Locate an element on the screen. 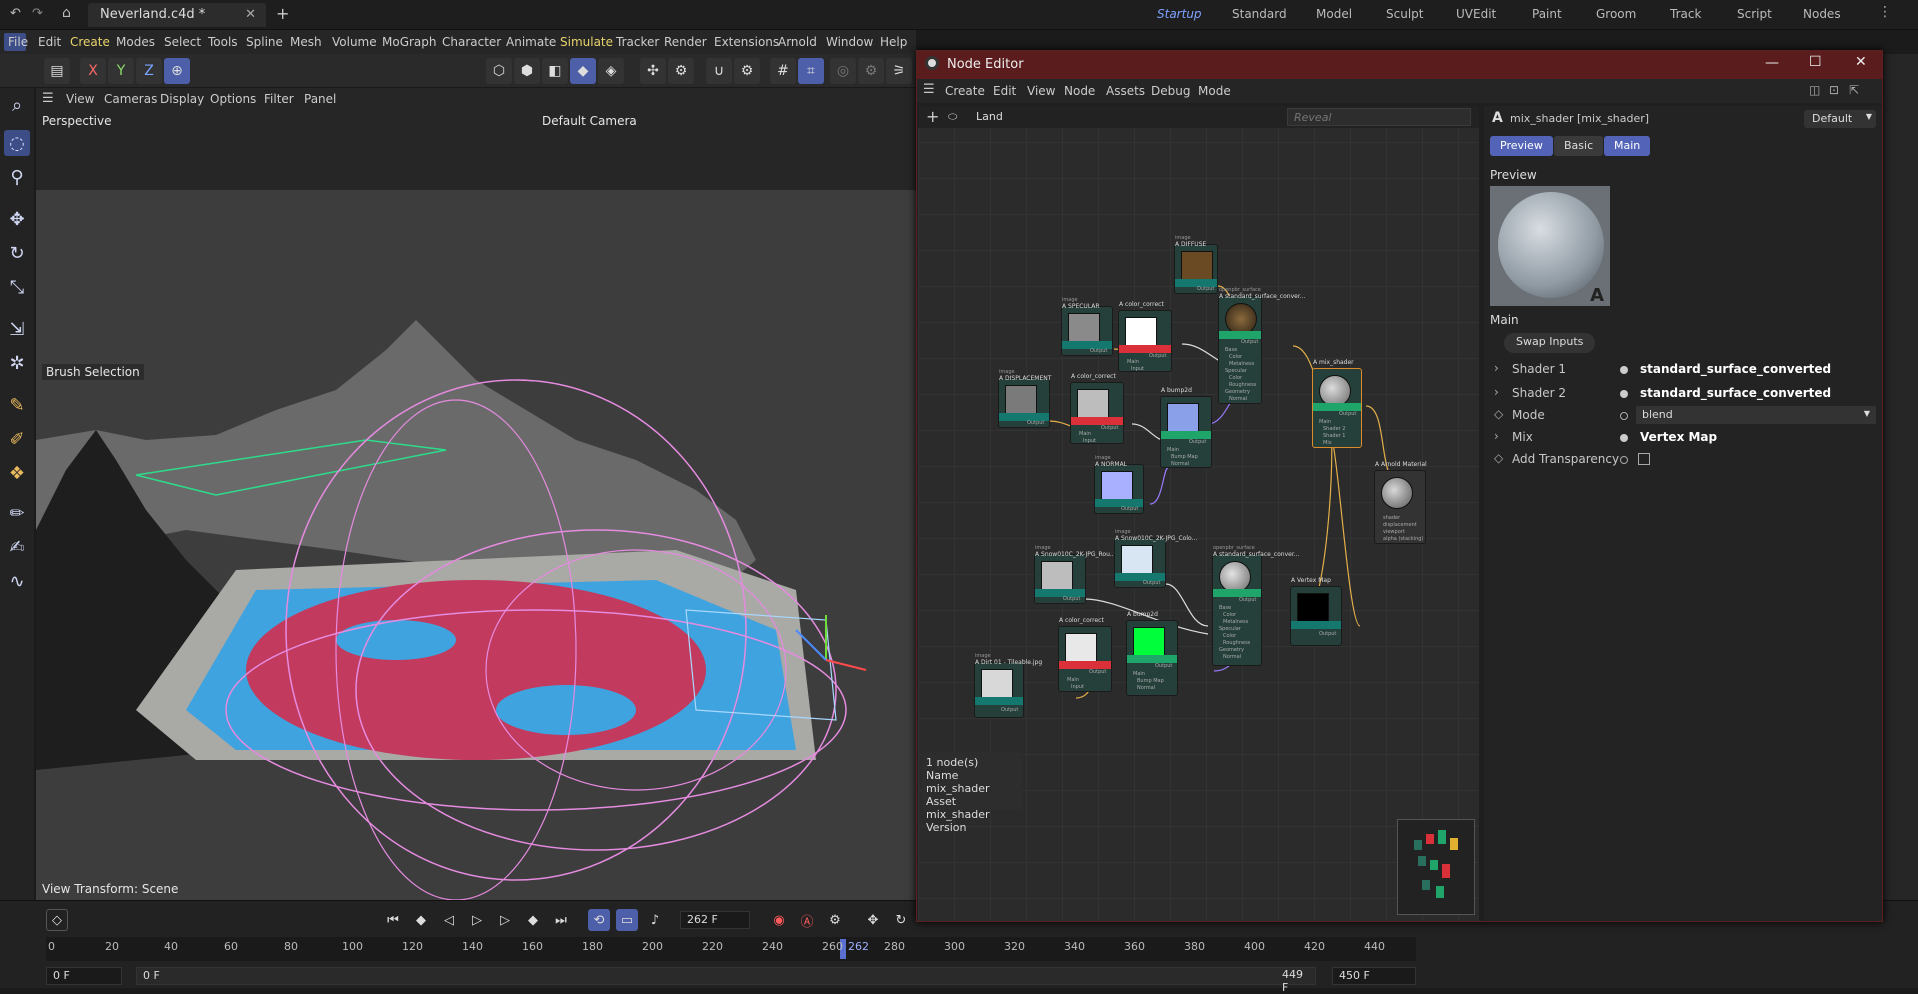 This screenshot has width=1918, height=994. vp-menu-panel: Panel is located at coordinates (320, 99).